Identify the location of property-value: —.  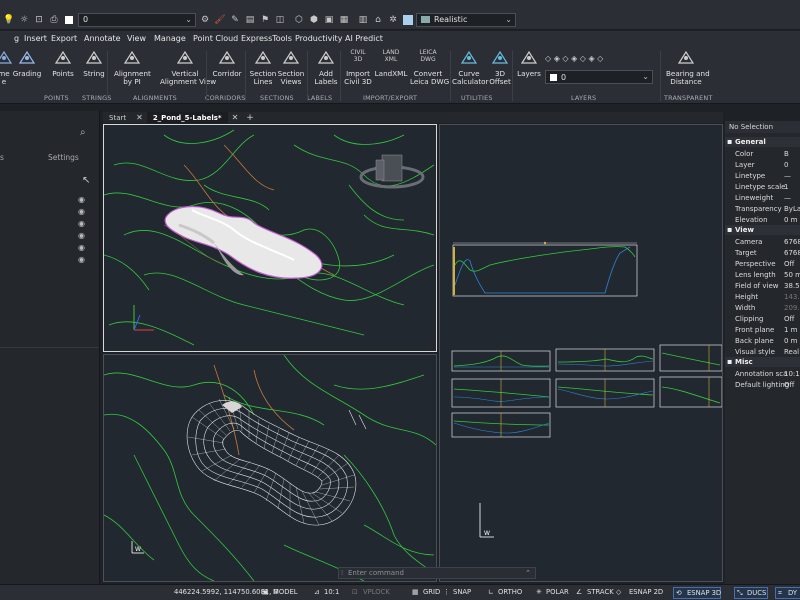
(792, 176).